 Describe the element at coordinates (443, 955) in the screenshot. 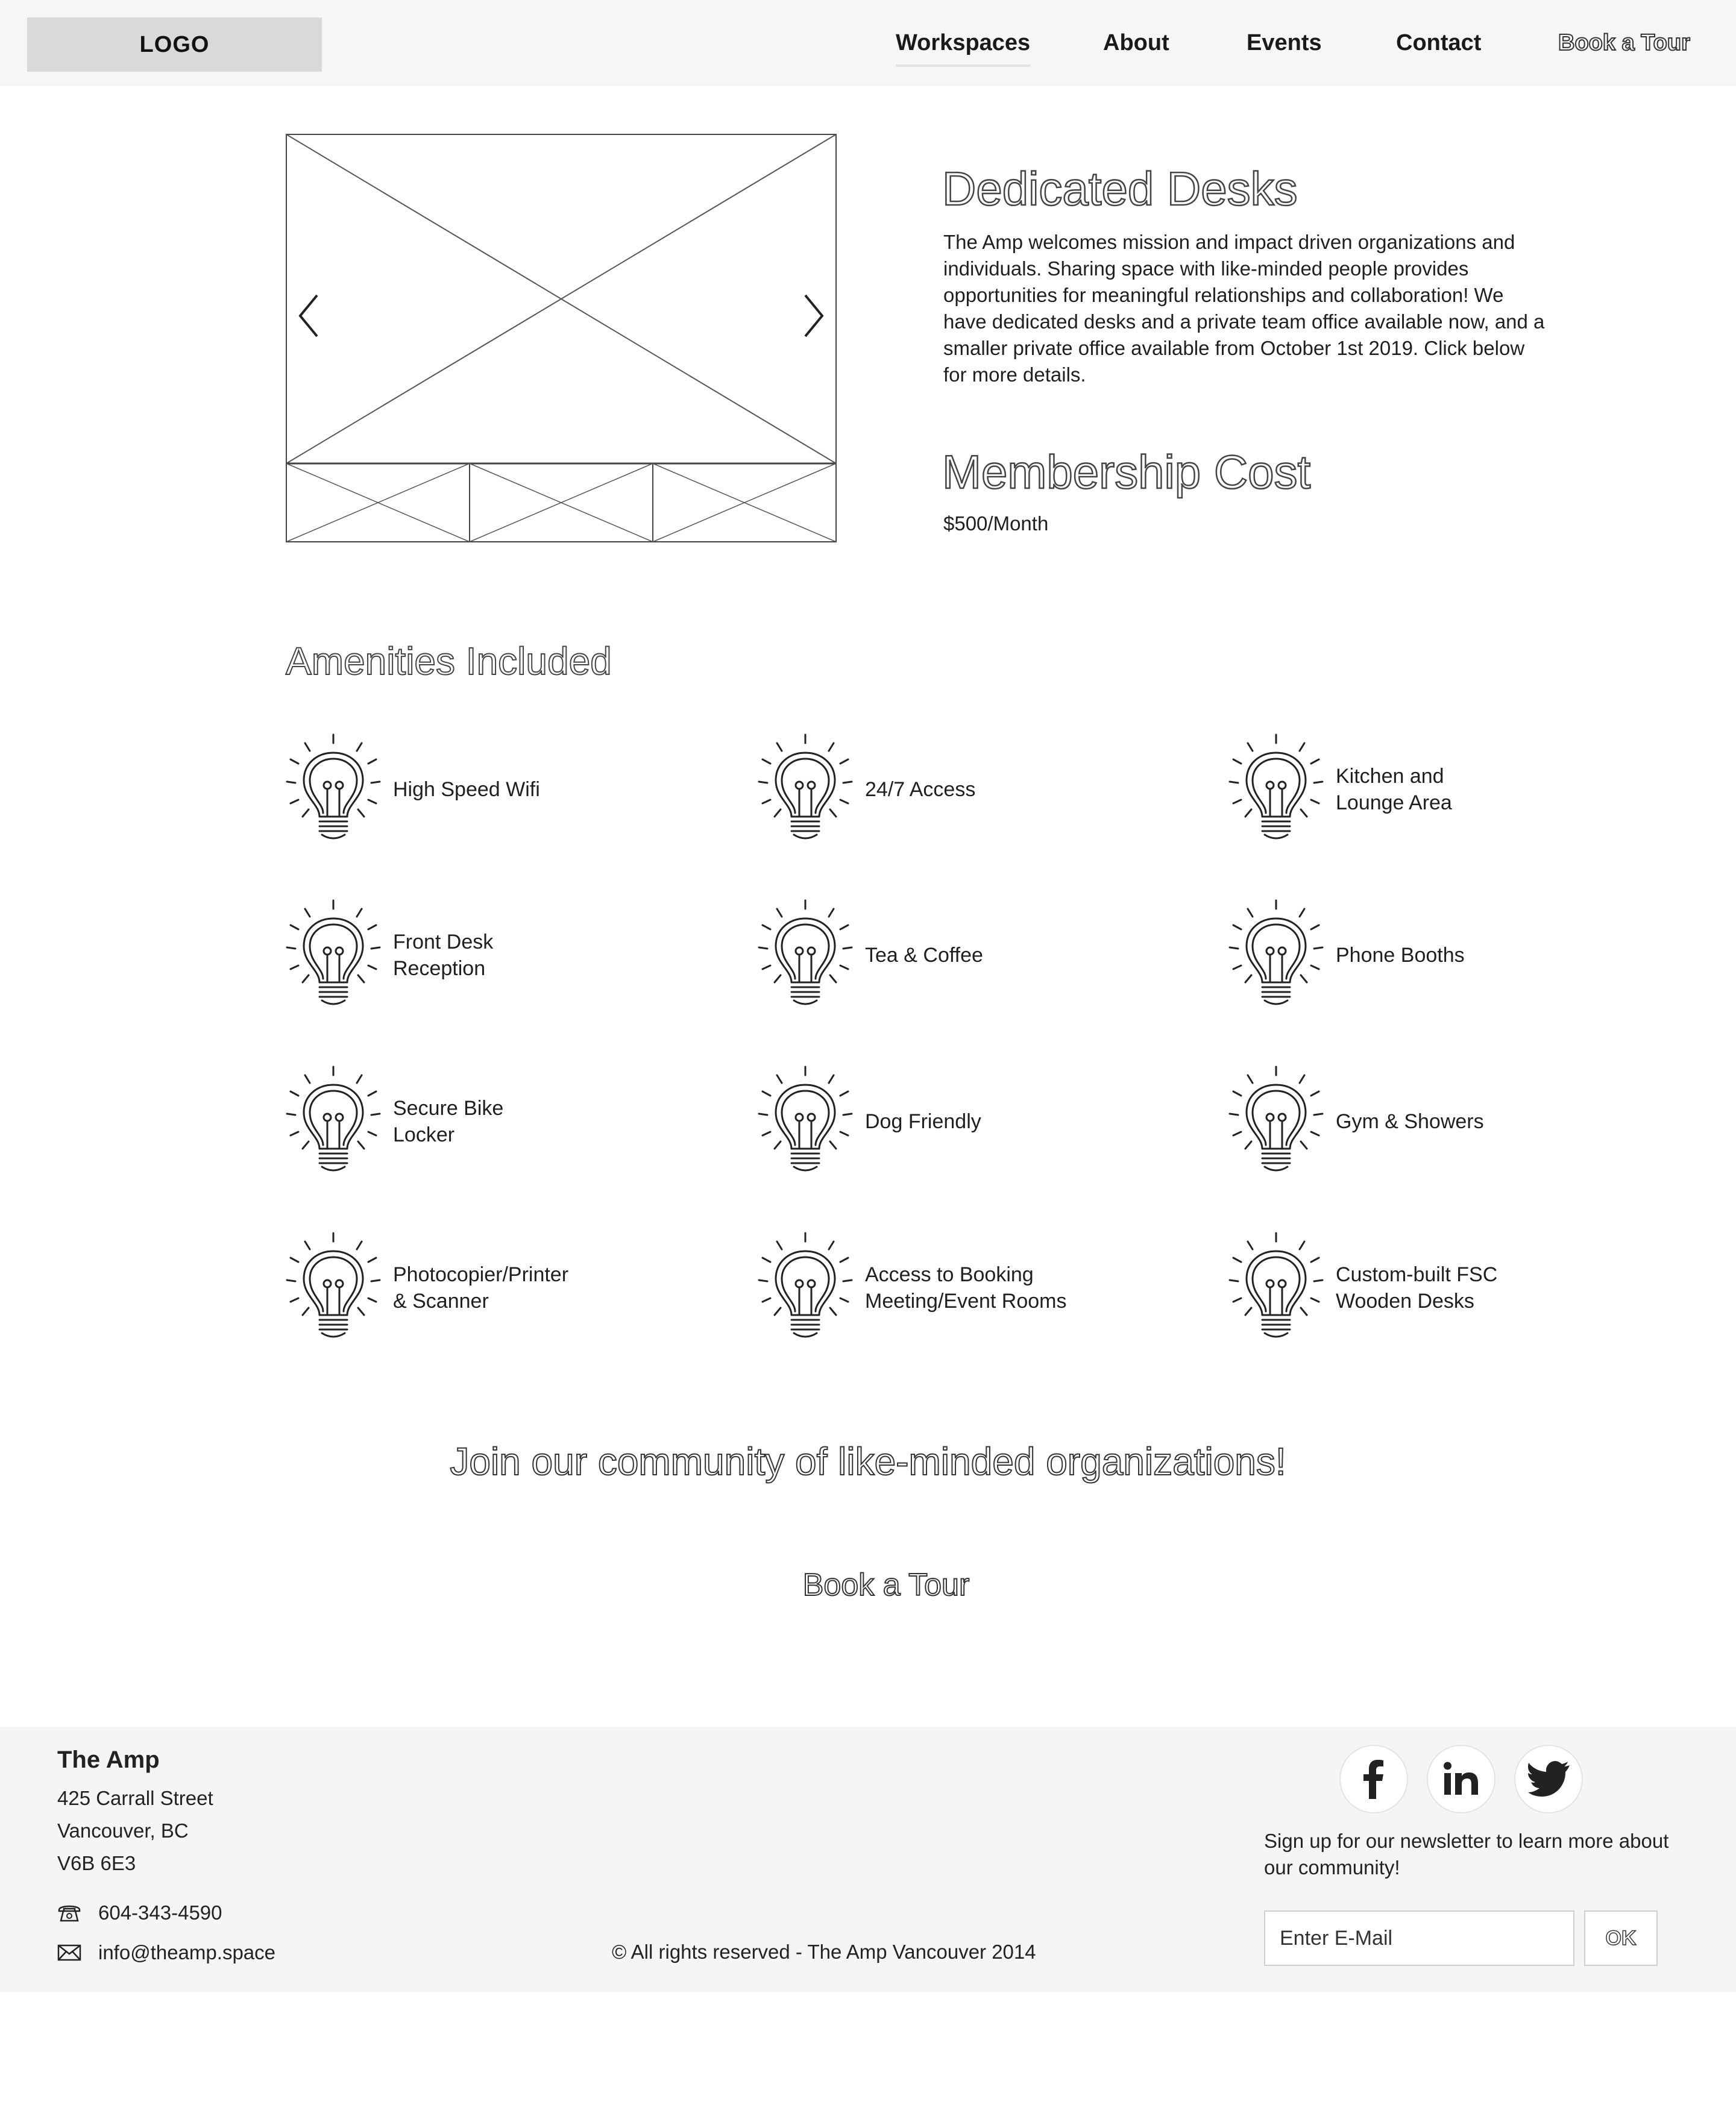

I see `amenity-label: Front Desk Reception` at that location.